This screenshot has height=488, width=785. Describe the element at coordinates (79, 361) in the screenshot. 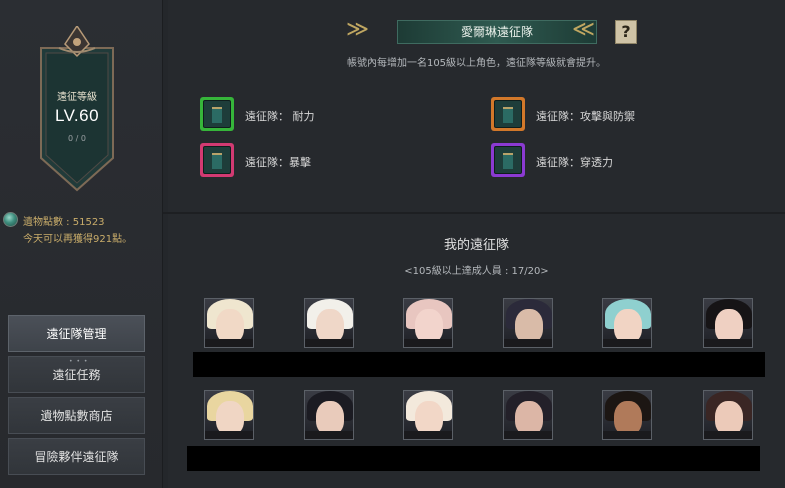

I see `notification-dots: • • •` at that location.